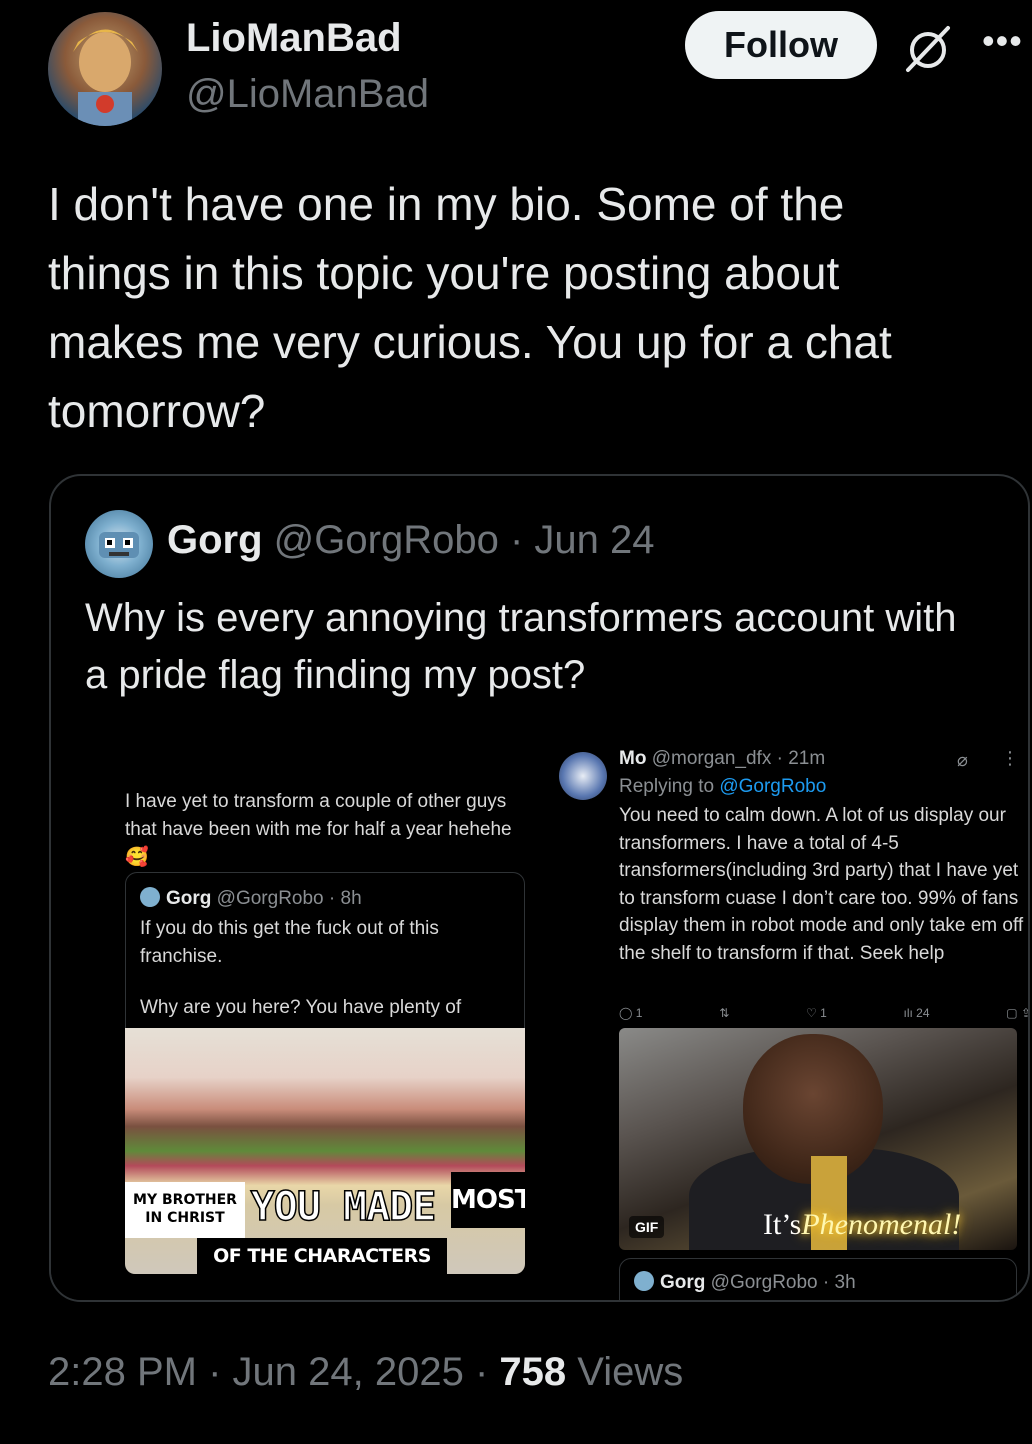  What do you see at coordinates (343, 1207) in the screenshot?
I see `meme-made-text: YOU MADE` at bounding box center [343, 1207].